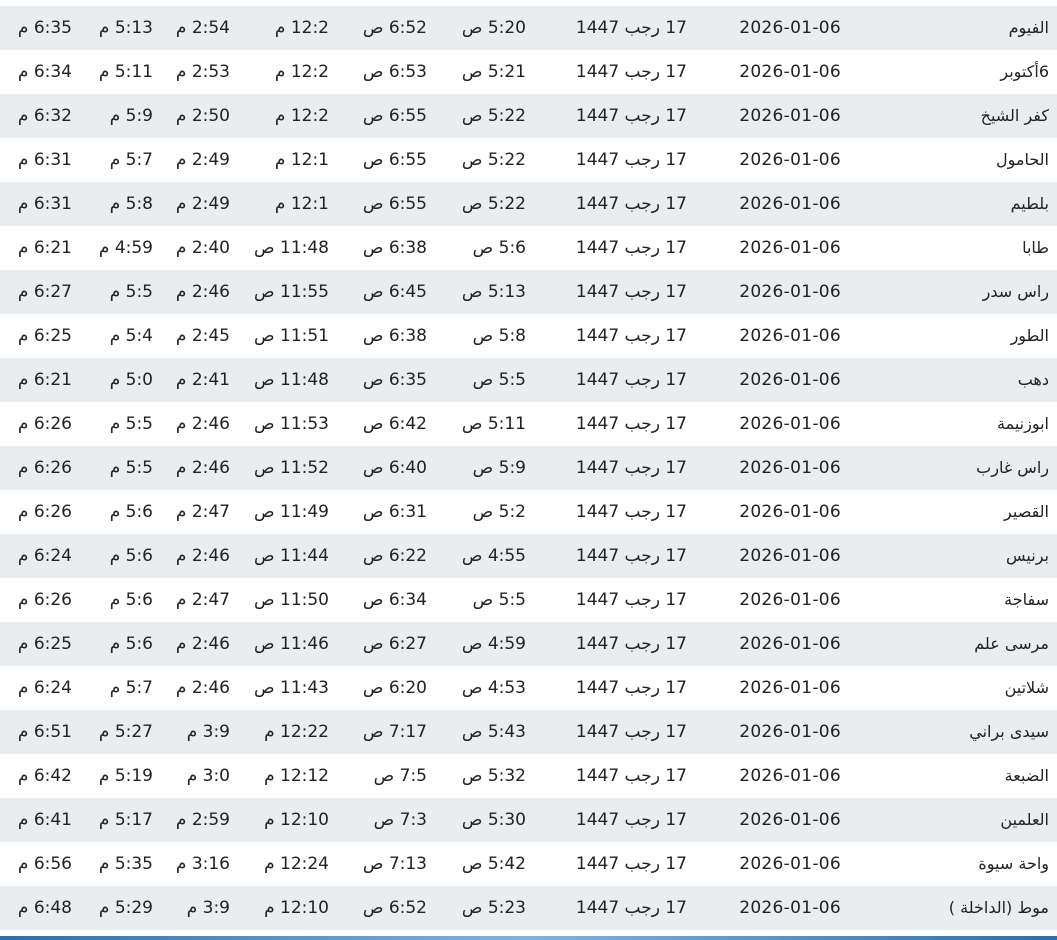 Image resolution: width=1057 pixels, height=940 pixels. I want to click on city-name: كفر الشيخ, so click(1014, 115).